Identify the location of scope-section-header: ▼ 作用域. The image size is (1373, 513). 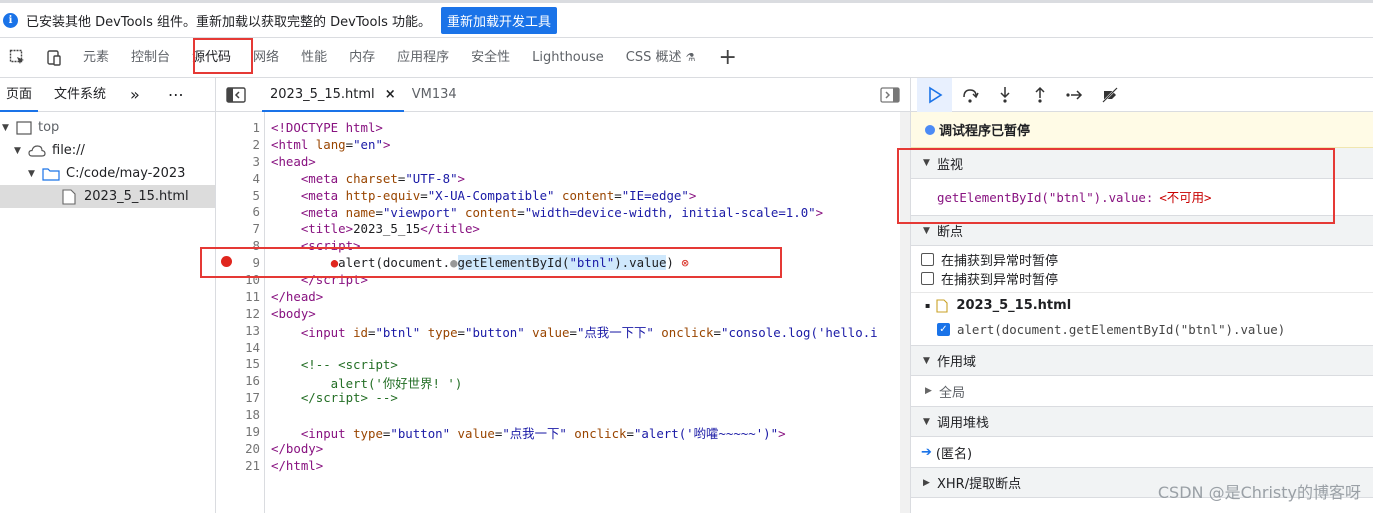
(1142, 360).